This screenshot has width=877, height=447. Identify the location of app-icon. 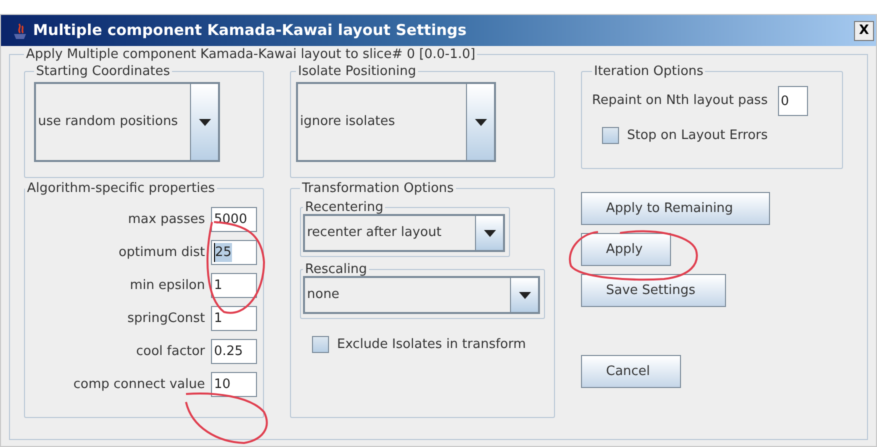
(20, 31).